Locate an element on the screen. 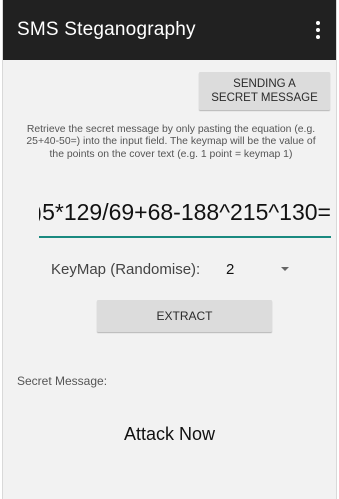 Image resolution: width=339 pixels, height=499 pixels. send-button-label-line2: SECRET MESSAGE is located at coordinates (264, 98).